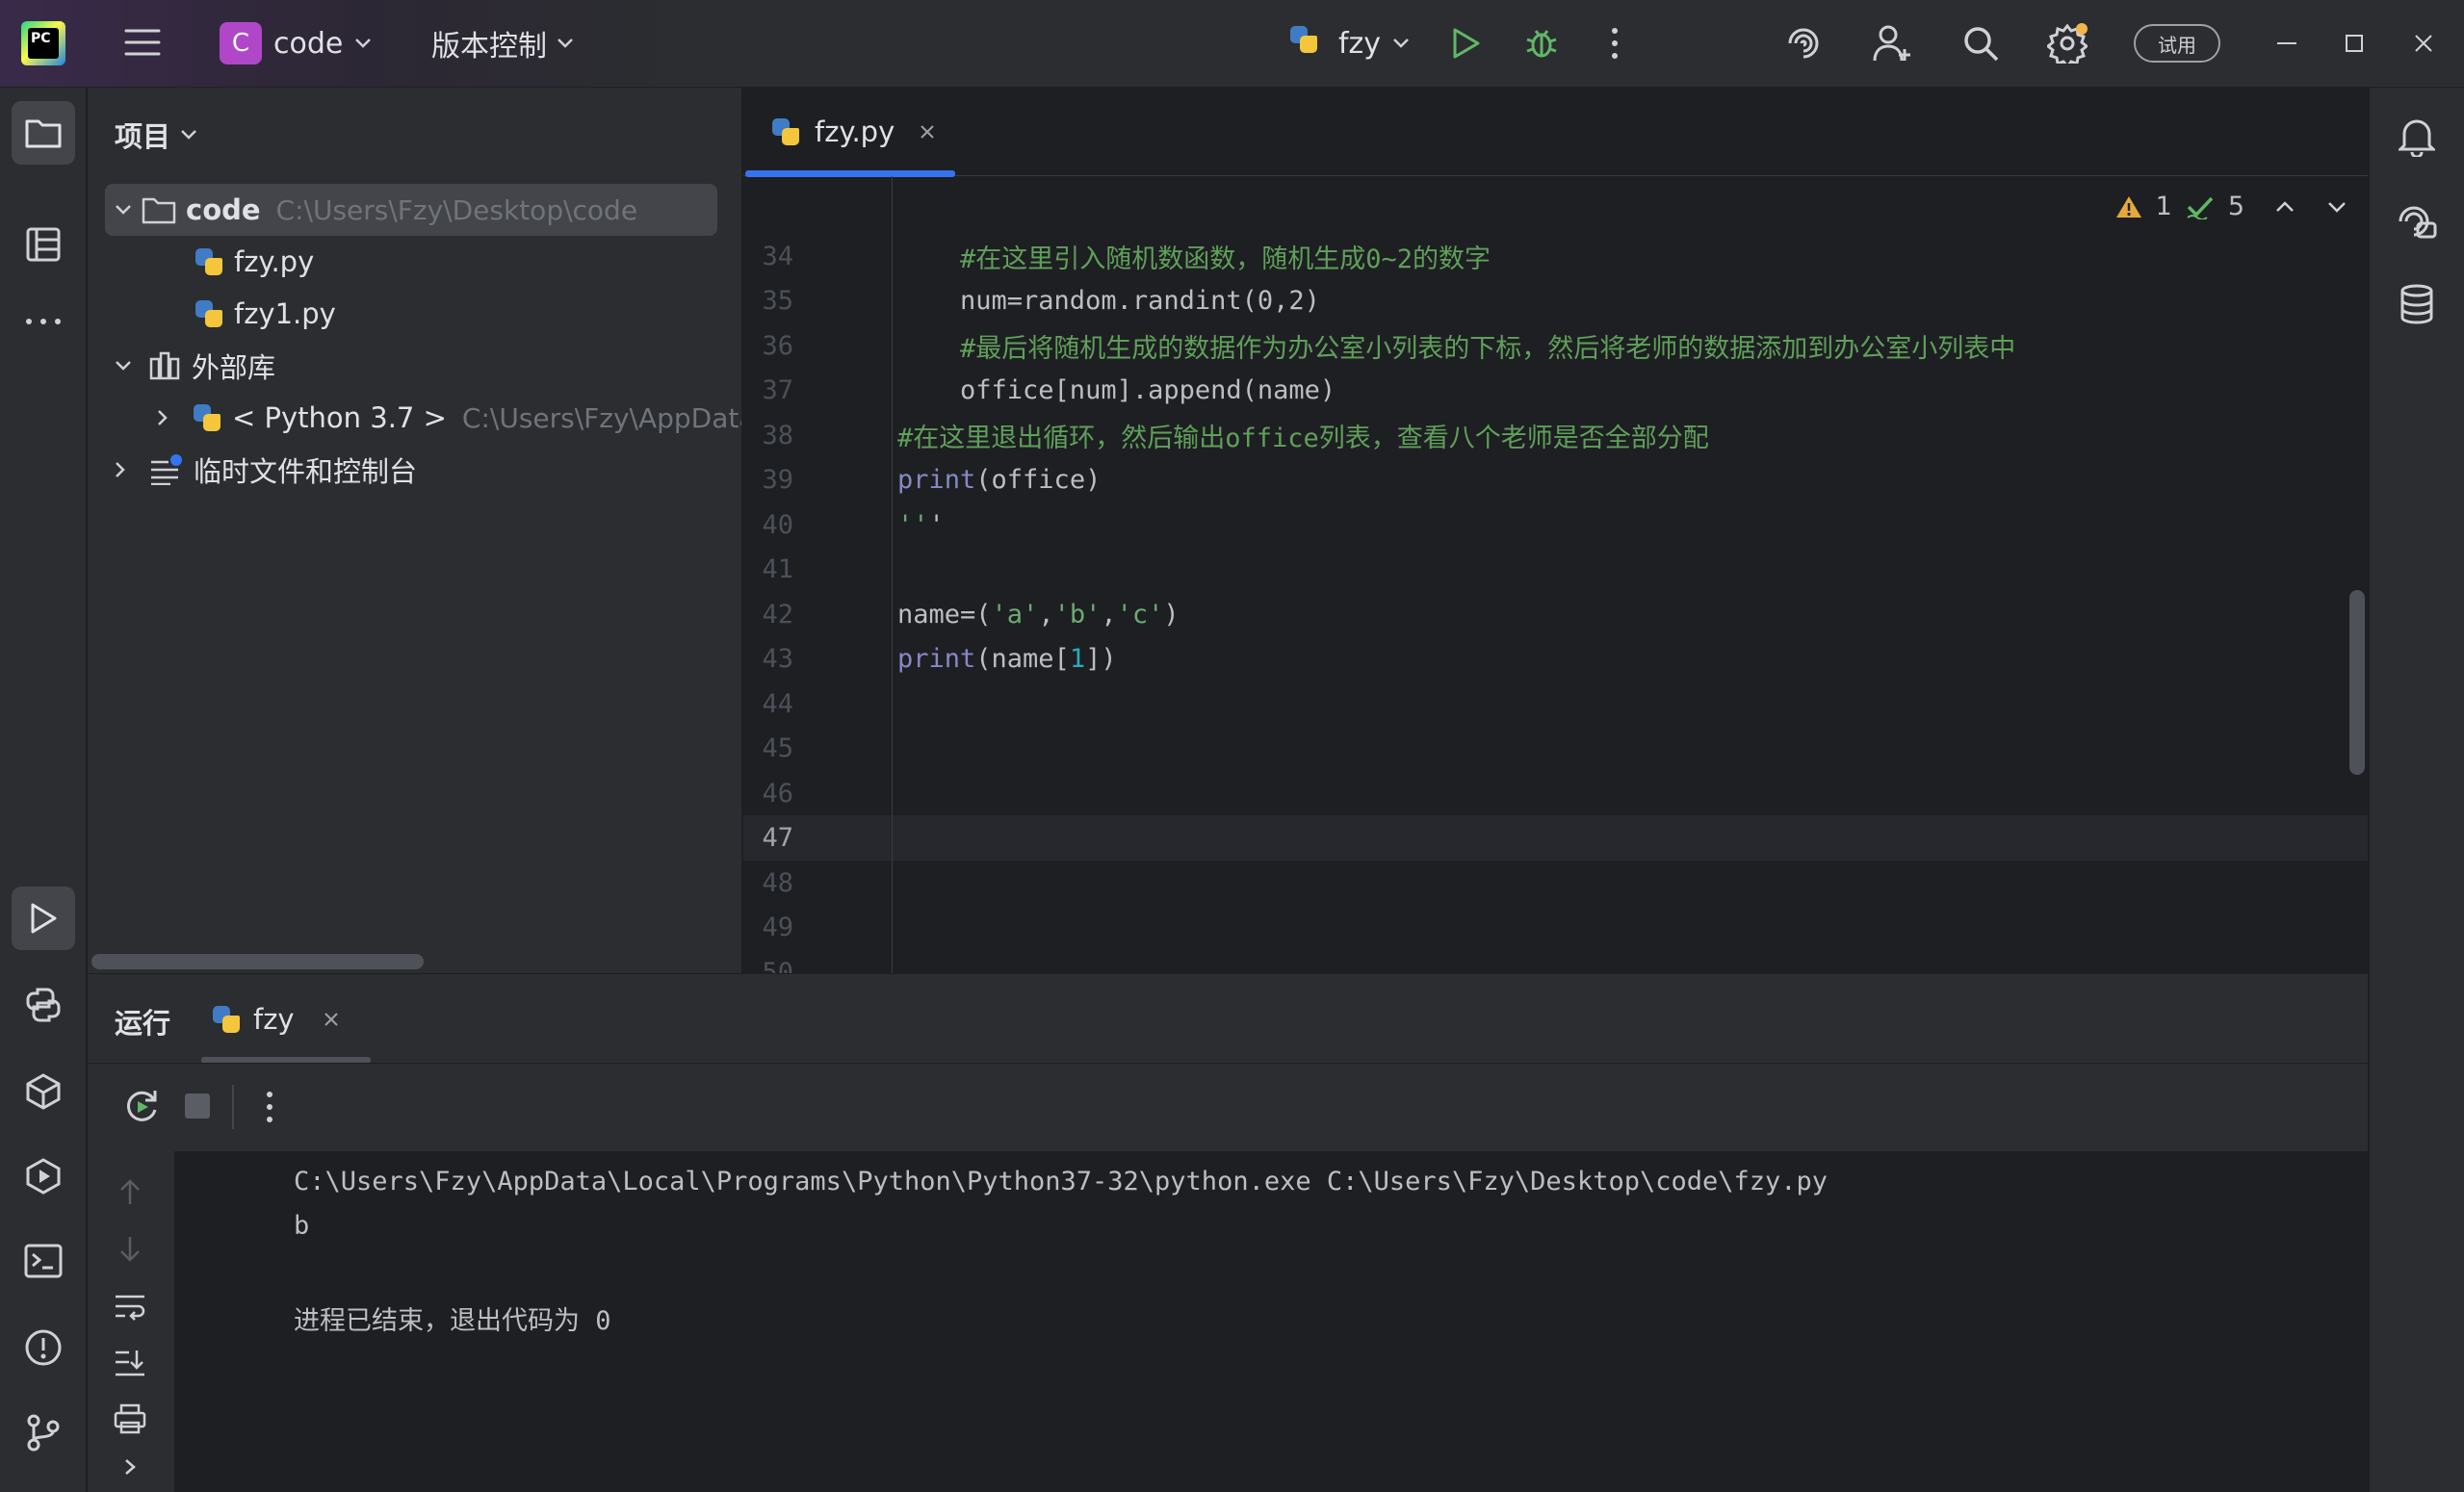  I want to click on project-switcher: C code, so click(296, 43).